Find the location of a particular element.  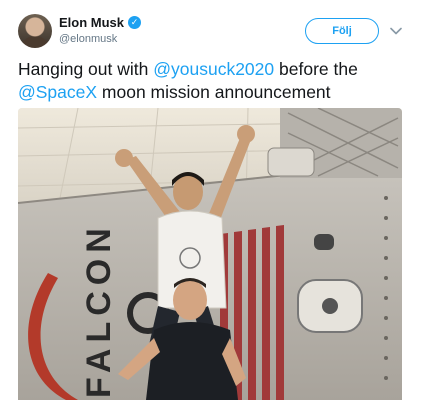

author-handle: @elonmusk is located at coordinates (88, 39).